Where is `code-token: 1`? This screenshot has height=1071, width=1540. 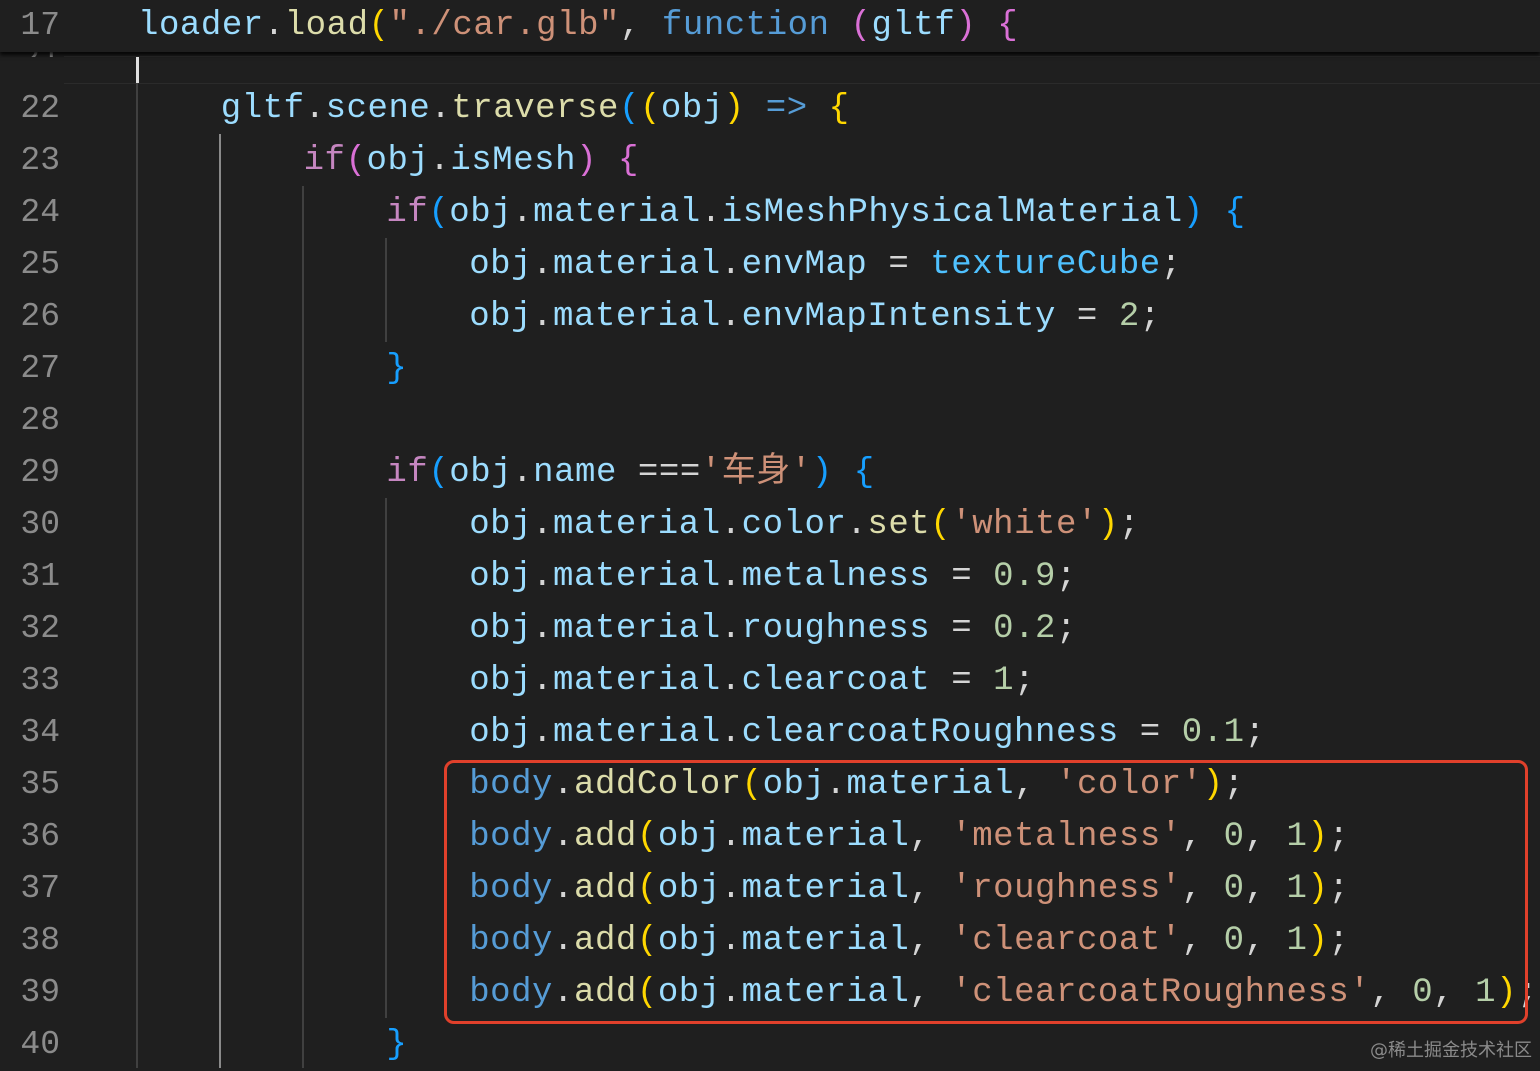 code-token: 1 is located at coordinates (1004, 681).